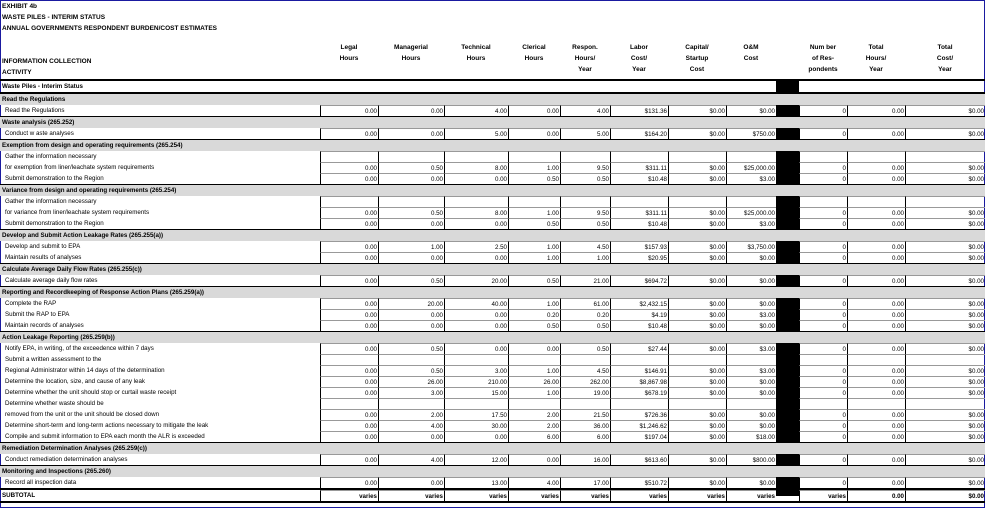 The width and height of the screenshot is (985, 508). What do you see at coordinates (751, 212) in the screenshot?
I see `row-cell: $25,000.00` at bounding box center [751, 212].